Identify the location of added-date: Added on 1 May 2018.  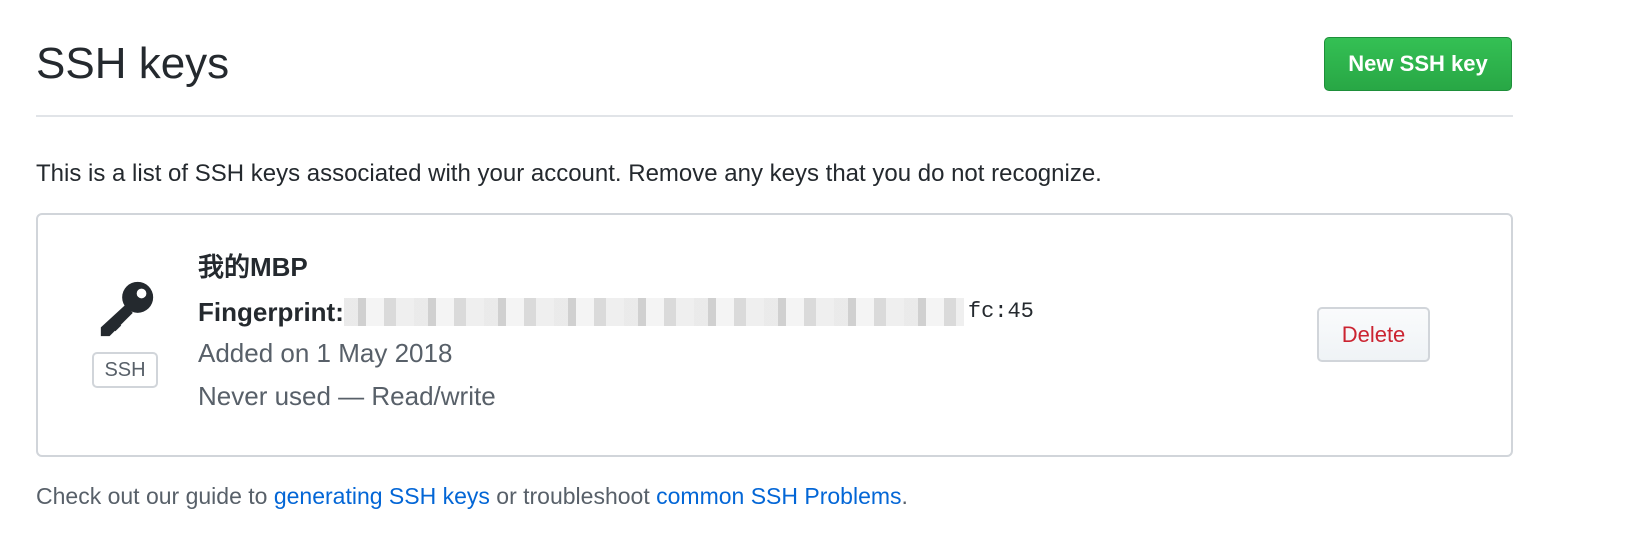
(325, 353).